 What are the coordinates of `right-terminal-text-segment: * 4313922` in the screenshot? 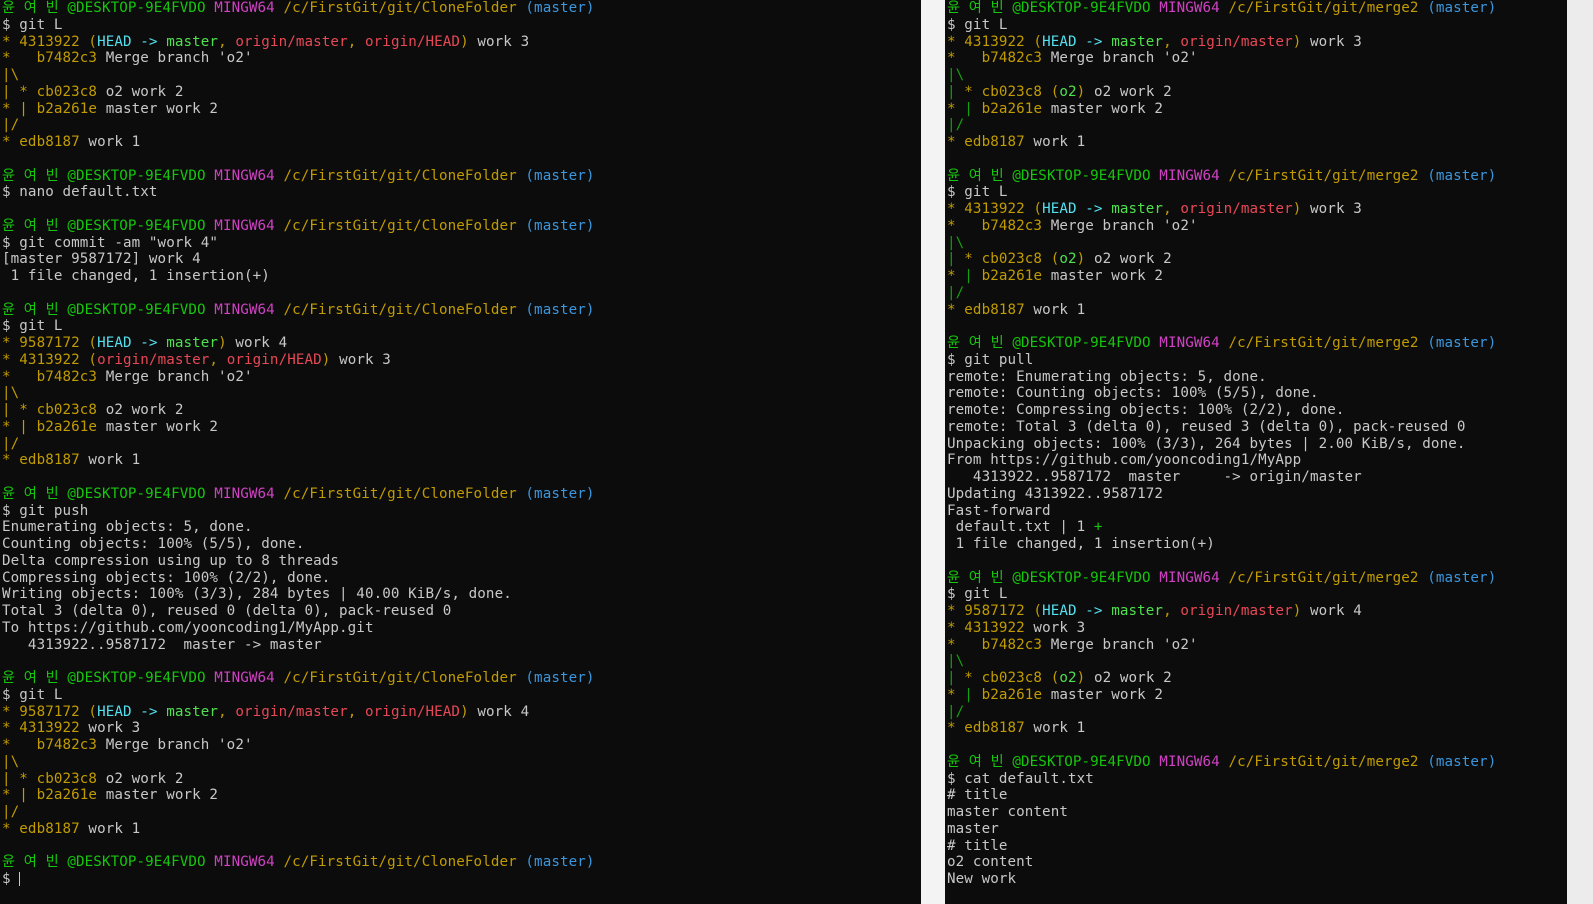 It's located at (990, 41).